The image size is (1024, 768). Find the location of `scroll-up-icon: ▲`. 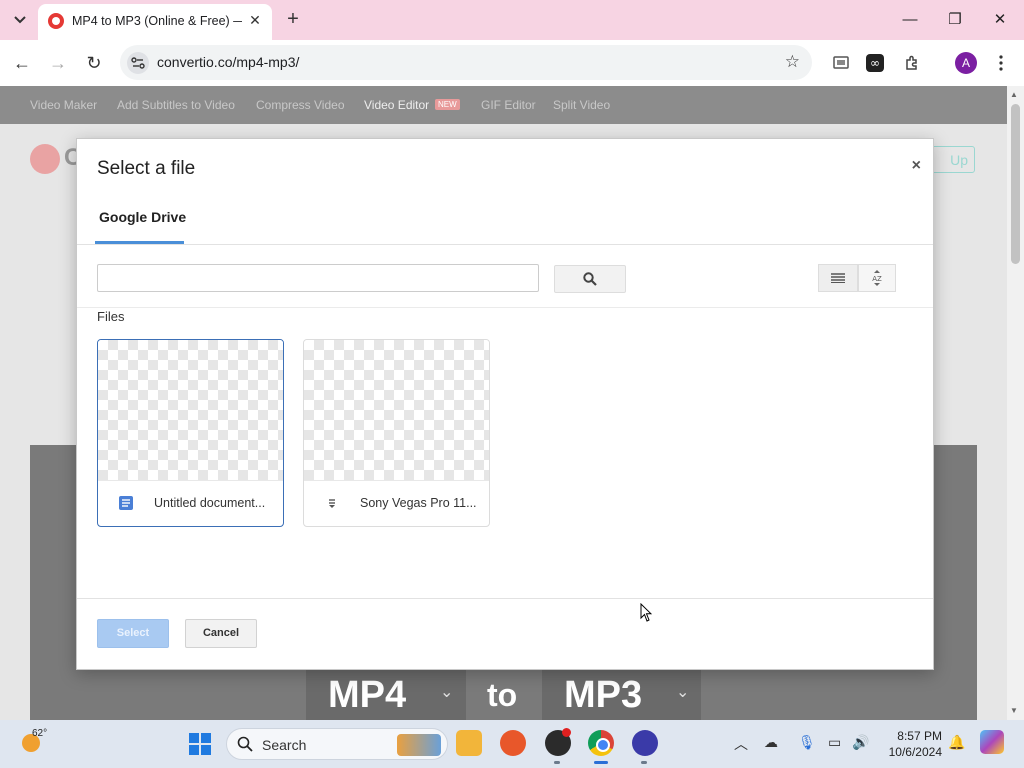

scroll-up-icon: ▲ is located at coordinates (1014, 94).